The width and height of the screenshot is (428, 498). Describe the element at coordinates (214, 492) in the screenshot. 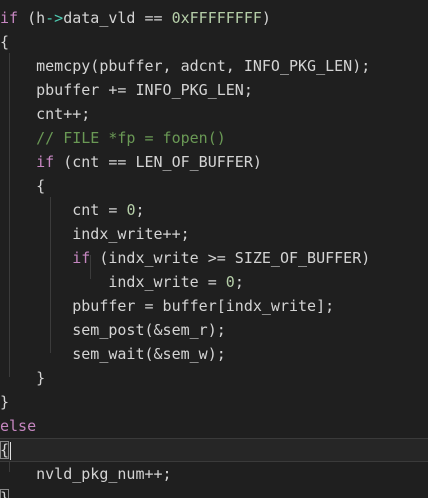

I see `code-line-21: }` at that location.